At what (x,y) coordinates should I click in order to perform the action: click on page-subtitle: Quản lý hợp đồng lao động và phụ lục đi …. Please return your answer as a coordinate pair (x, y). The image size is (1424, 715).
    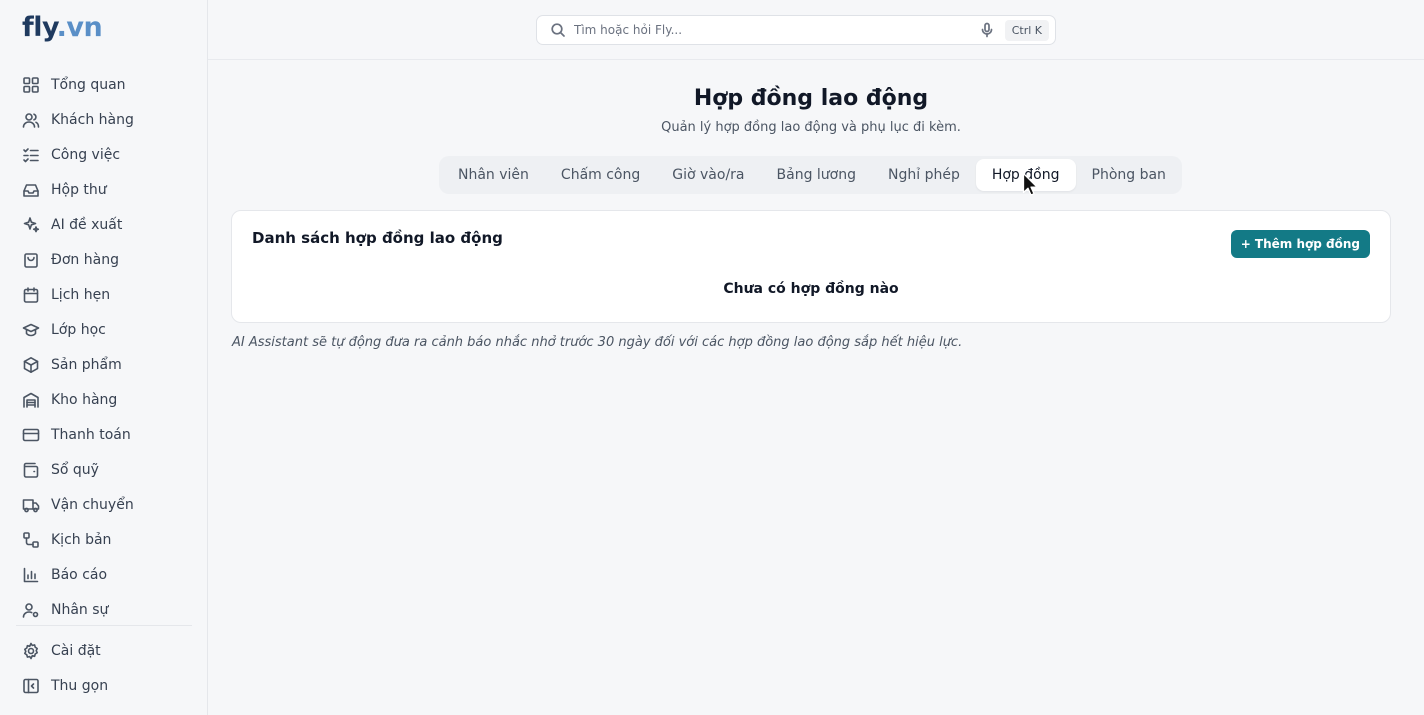
    Looking at the image, I should click on (811, 127).